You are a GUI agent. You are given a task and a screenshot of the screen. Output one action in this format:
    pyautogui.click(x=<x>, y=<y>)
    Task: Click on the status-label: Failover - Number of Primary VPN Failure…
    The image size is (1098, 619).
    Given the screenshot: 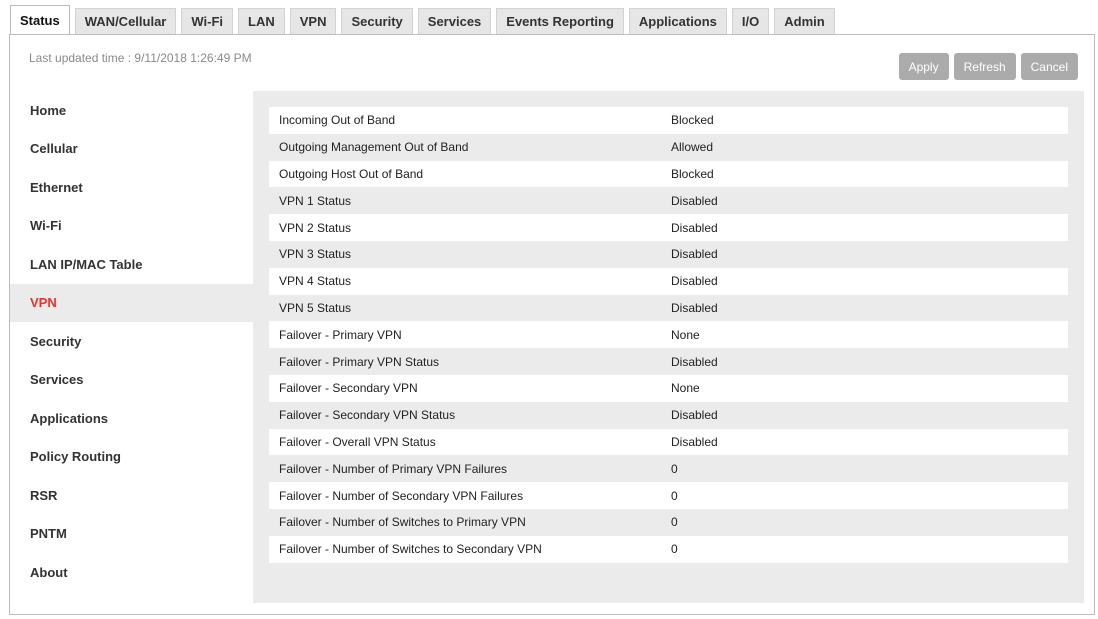 What is the action you would take?
    pyautogui.click(x=393, y=468)
    